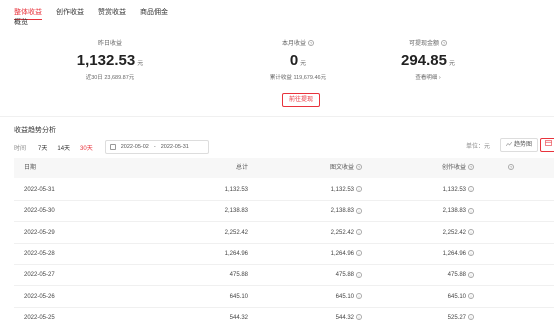 The image size is (554, 328). I want to click on cell-total: 2,138.83, so click(236, 211).